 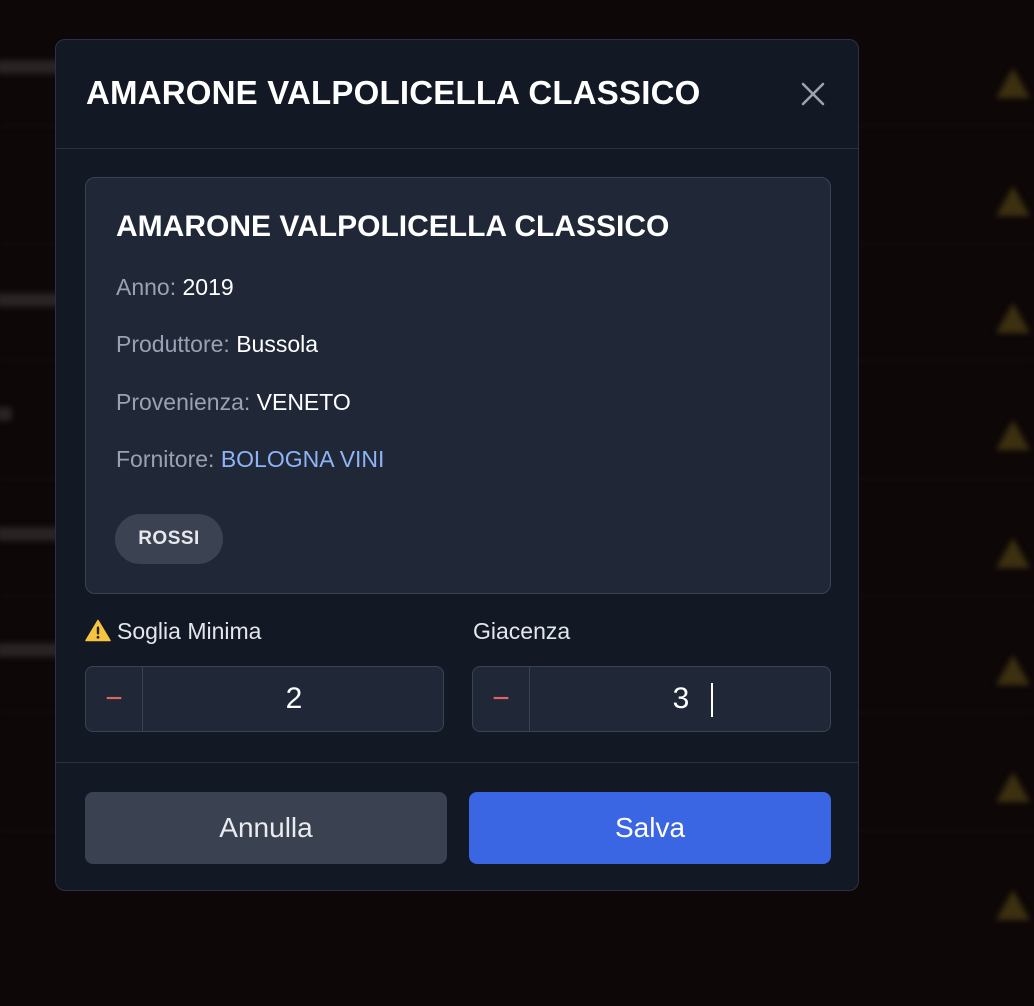 I want to click on producer-label: Produttore:, so click(x=173, y=344).